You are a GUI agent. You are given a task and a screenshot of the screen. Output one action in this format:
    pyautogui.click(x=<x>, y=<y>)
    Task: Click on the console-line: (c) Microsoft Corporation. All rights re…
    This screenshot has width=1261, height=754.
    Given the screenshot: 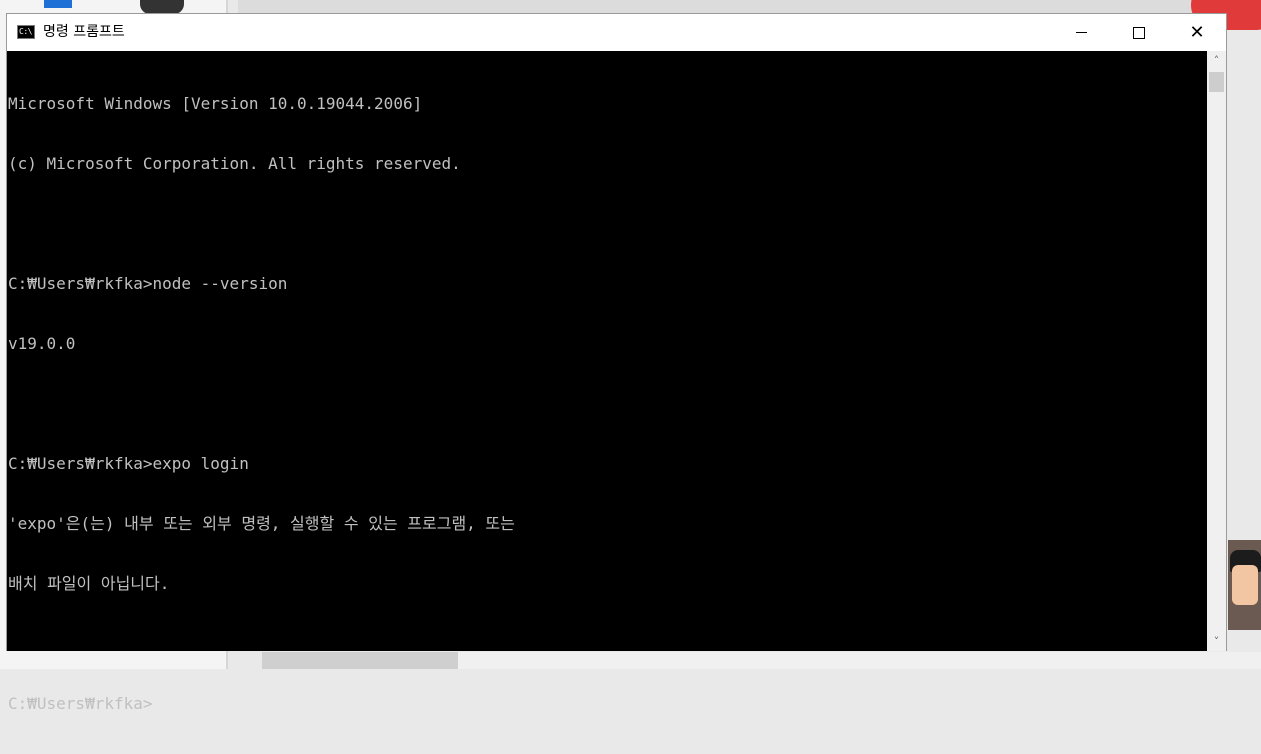 What is the action you would take?
    pyautogui.click(x=234, y=163)
    